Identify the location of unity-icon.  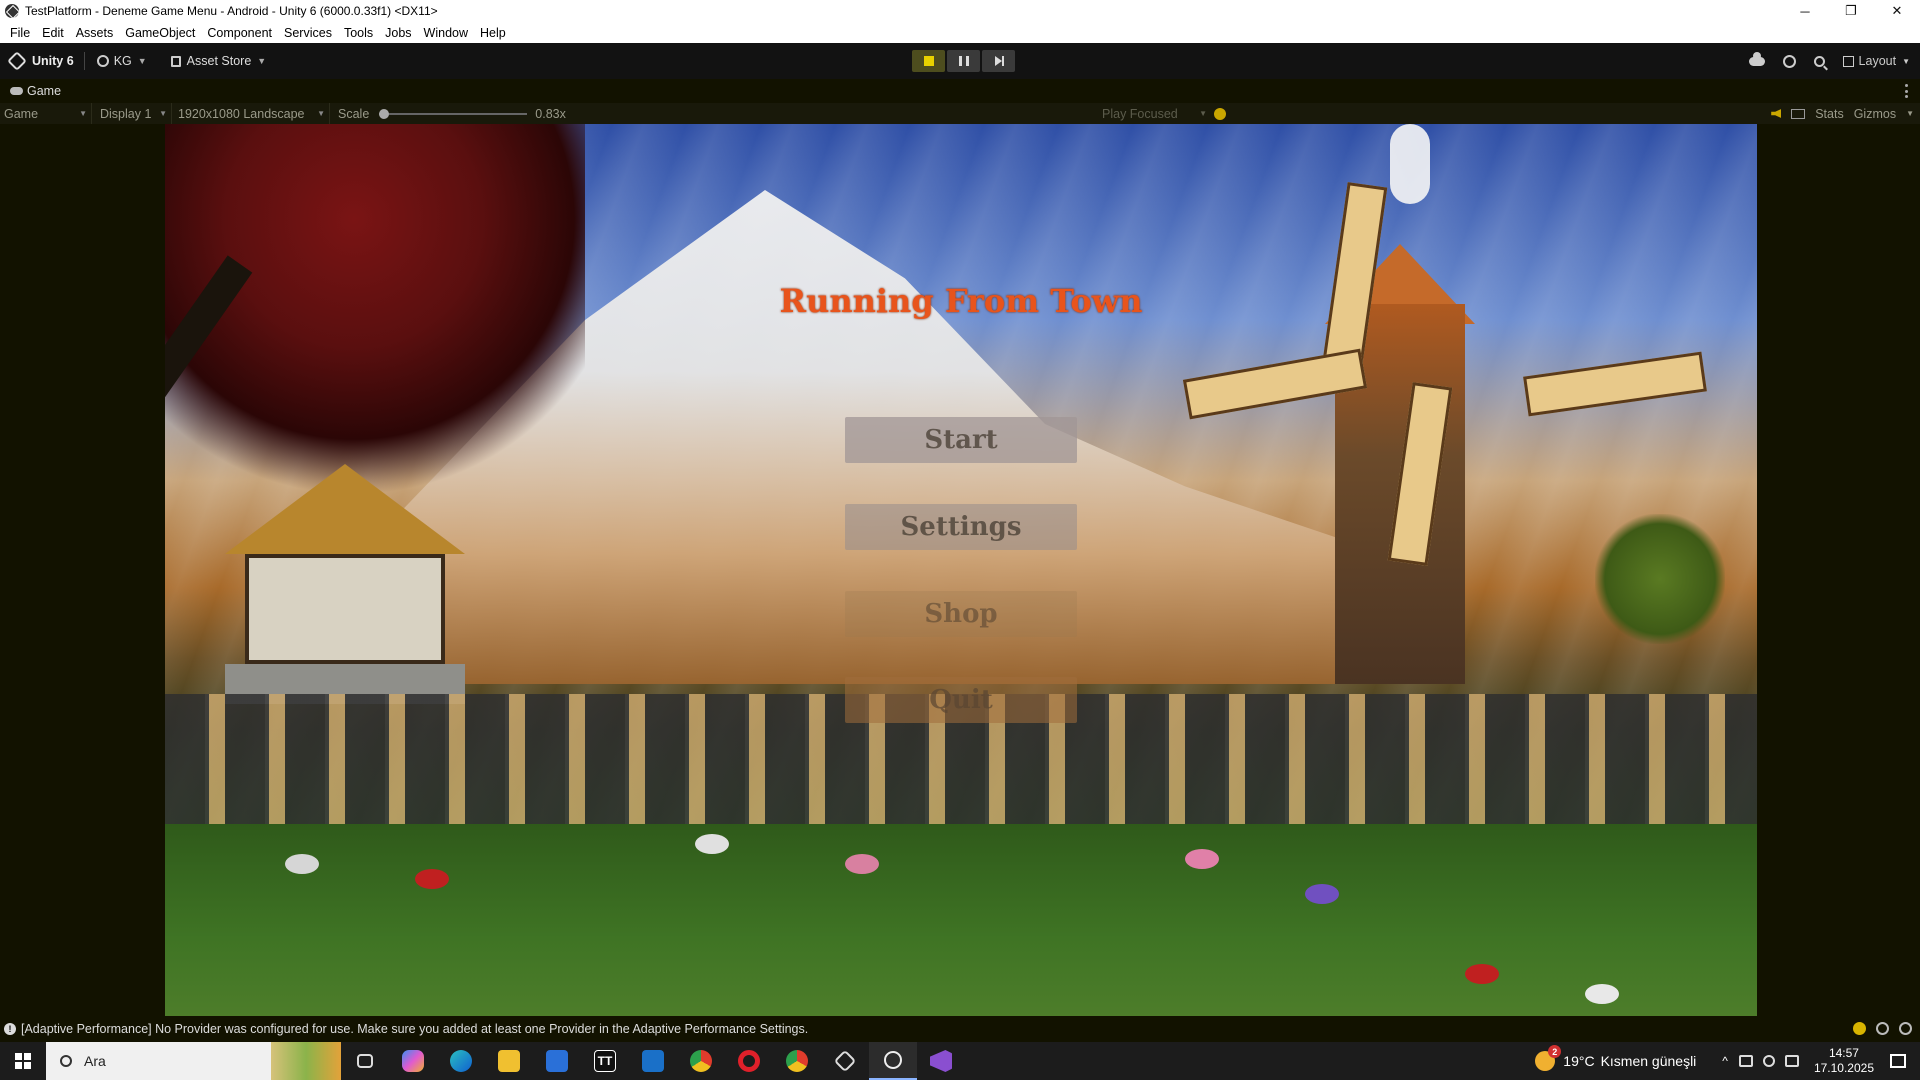
(893, 1060).